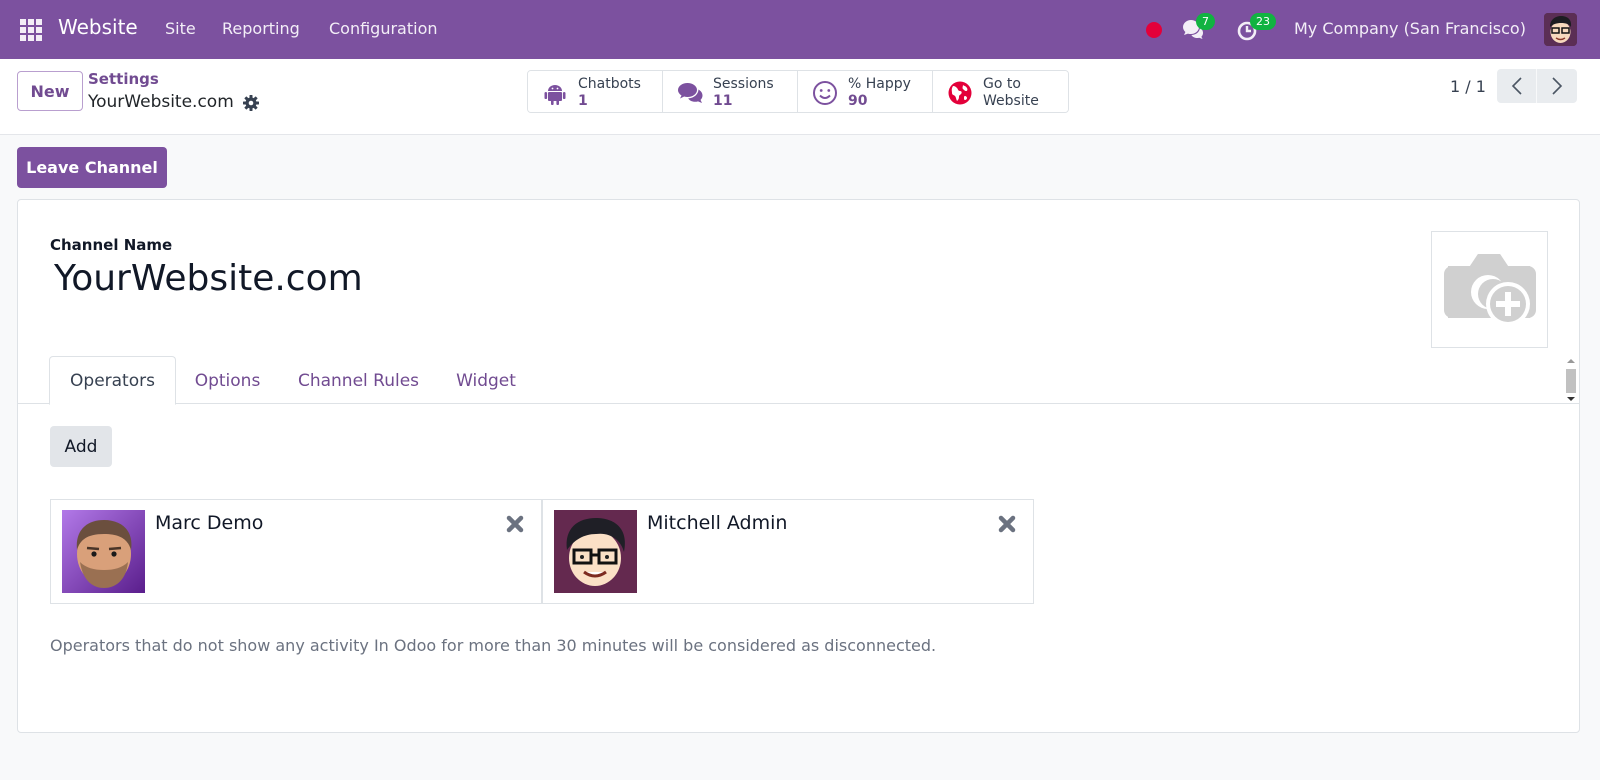 The image size is (1600, 780). What do you see at coordinates (609, 83) in the screenshot?
I see `chatbots-label: Chatbots` at bounding box center [609, 83].